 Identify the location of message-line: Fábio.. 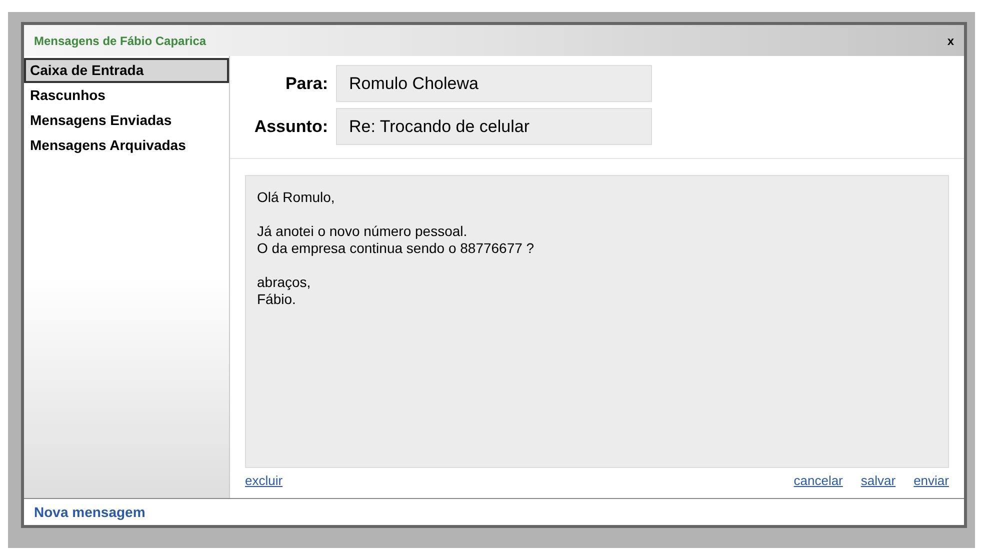
(277, 299).